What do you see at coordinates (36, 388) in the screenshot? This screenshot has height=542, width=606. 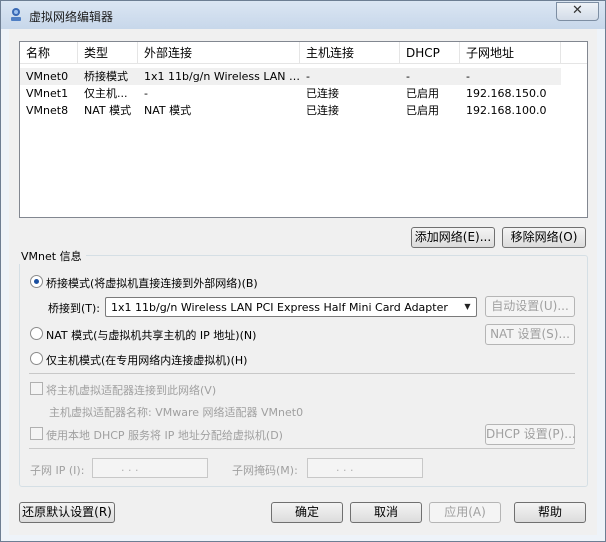 I see `connect-host-adapter-checkbox` at bounding box center [36, 388].